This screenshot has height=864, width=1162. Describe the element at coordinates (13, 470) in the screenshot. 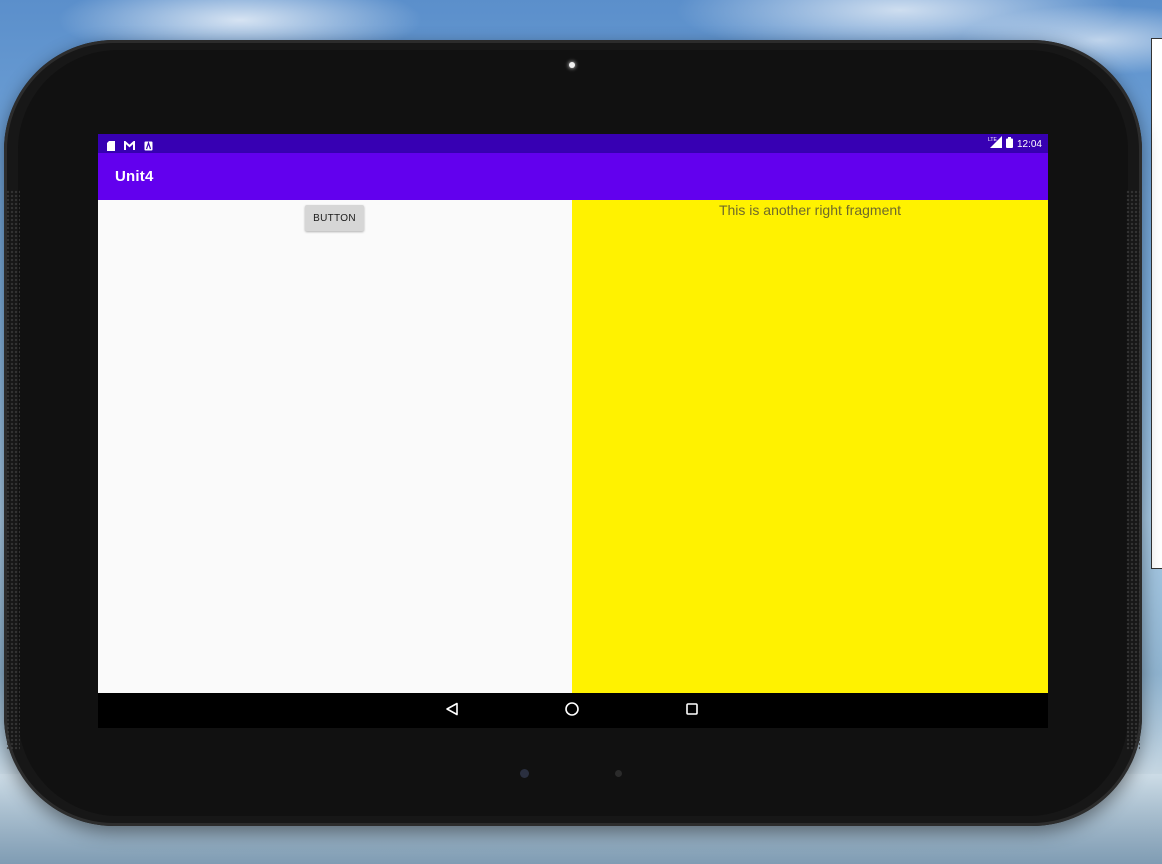

I see `left-speaker-grille` at that location.